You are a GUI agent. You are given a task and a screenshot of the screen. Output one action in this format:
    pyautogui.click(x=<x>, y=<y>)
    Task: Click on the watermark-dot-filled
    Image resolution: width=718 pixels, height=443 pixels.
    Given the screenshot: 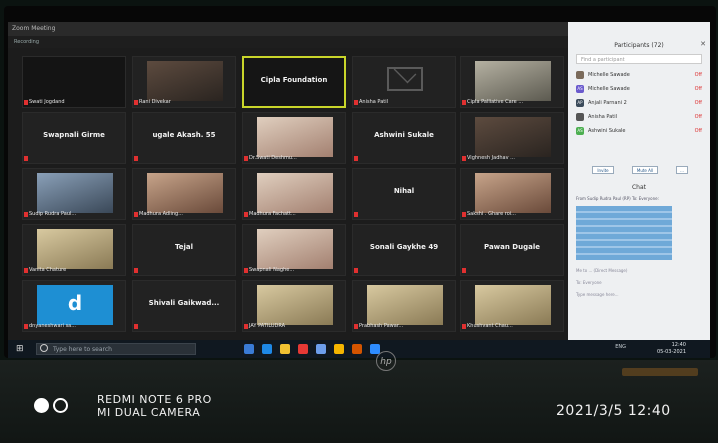 What is the action you would take?
    pyautogui.click(x=41, y=405)
    